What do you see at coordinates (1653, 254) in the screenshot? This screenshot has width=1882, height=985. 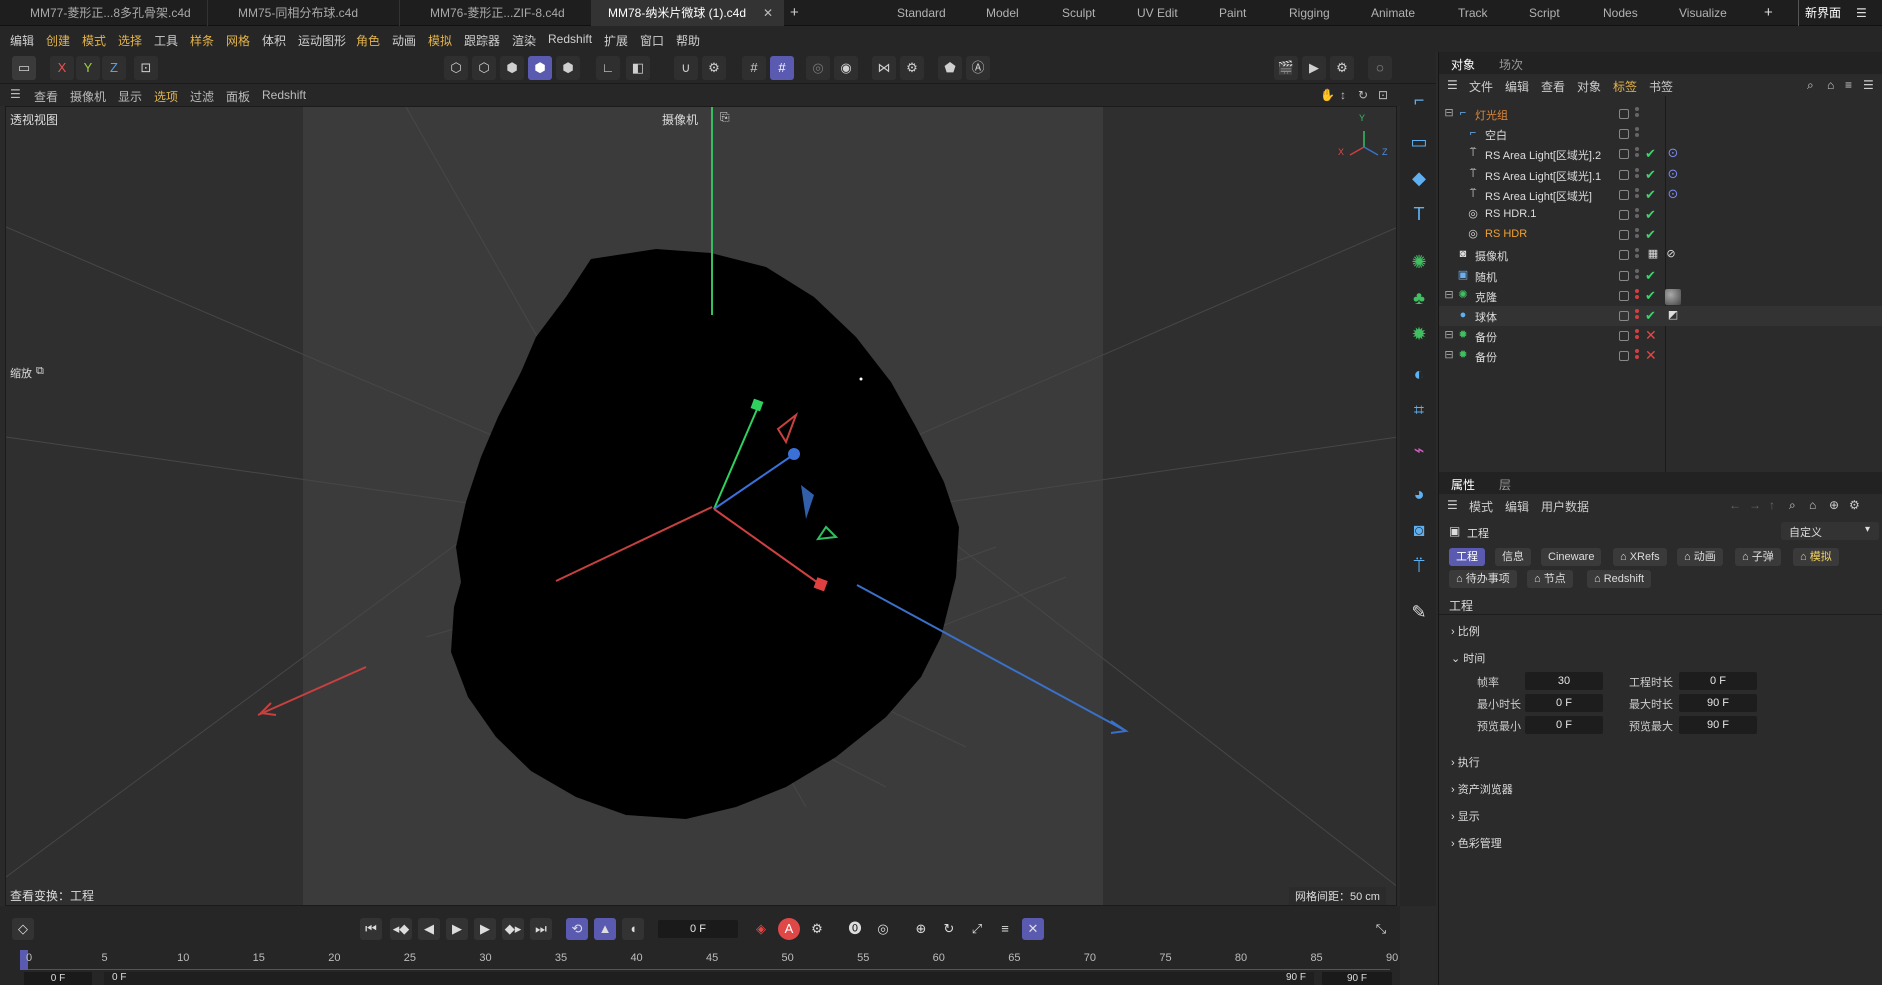 I see `camera-tag-icon: ▦` at bounding box center [1653, 254].